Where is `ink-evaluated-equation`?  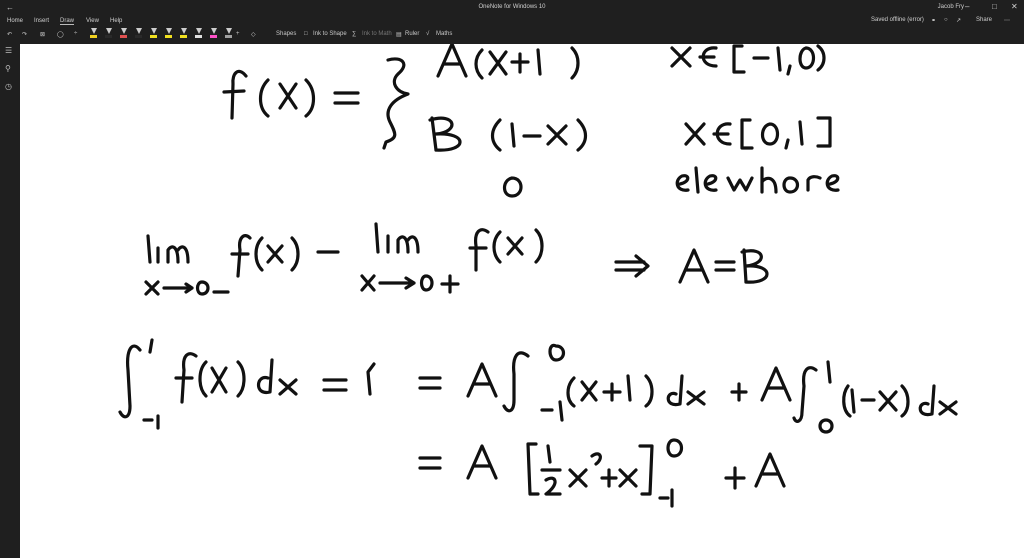
ink-evaluated-equation is located at coordinates (602, 473).